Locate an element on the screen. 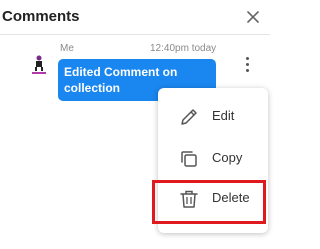 The width and height of the screenshot is (320, 249). pencil-icon is located at coordinates (189, 117).